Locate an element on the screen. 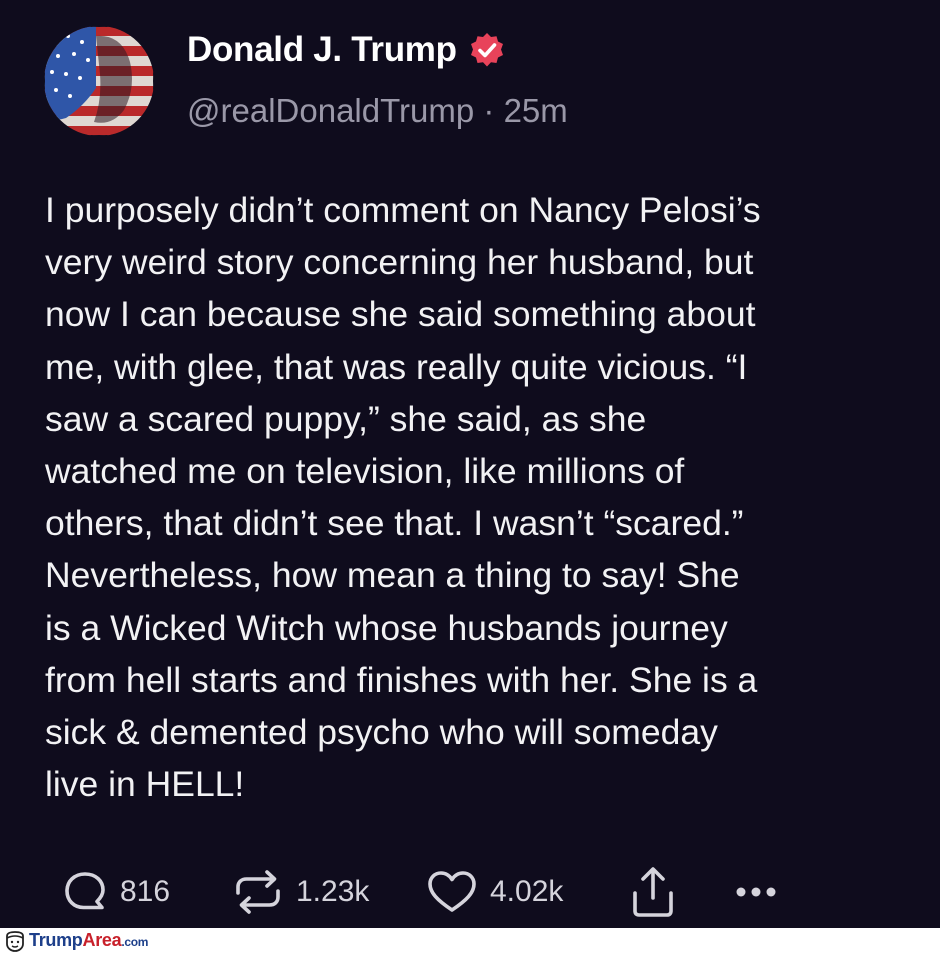 This screenshot has width=940, height=953. reply-button: 816 is located at coordinates (116, 892).